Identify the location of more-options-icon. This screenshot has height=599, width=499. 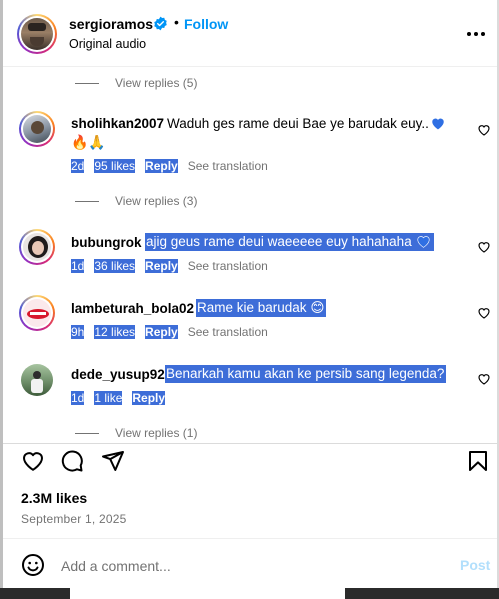
(476, 34).